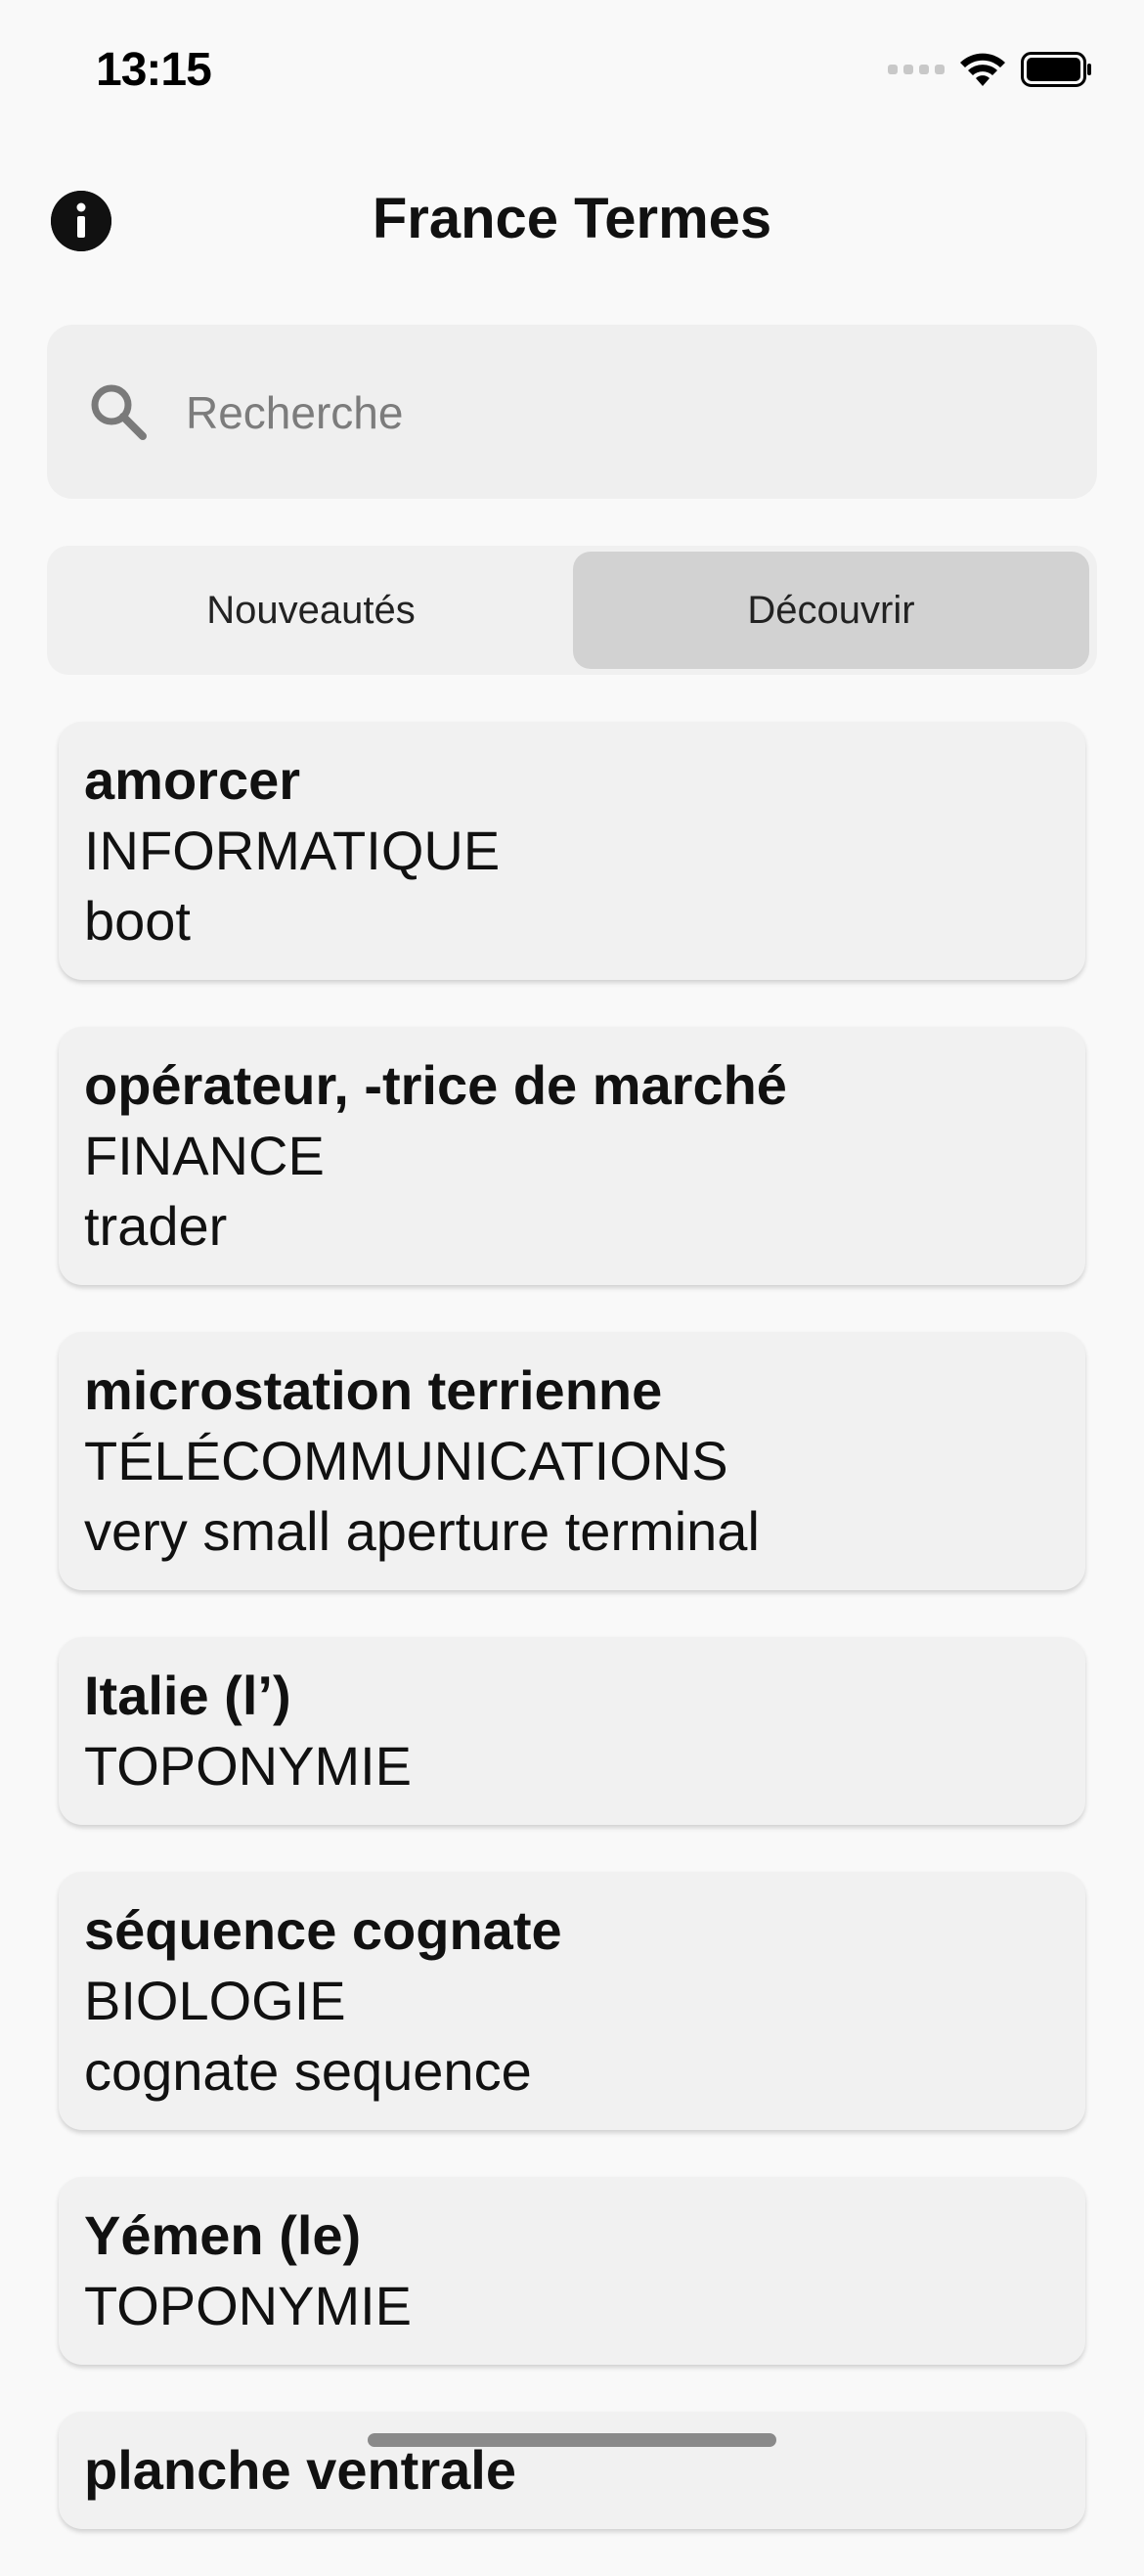  What do you see at coordinates (192, 780) in the screenshot?
I see `term-title: amorcer` at bounding box center [192, 780].